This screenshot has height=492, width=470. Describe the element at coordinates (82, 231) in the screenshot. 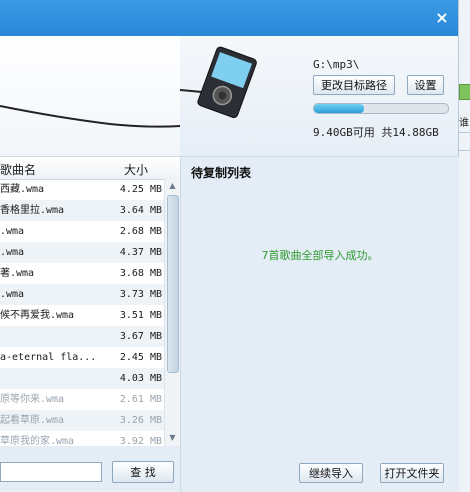

I see `table-row: .wma 2.68 MB` at that location.